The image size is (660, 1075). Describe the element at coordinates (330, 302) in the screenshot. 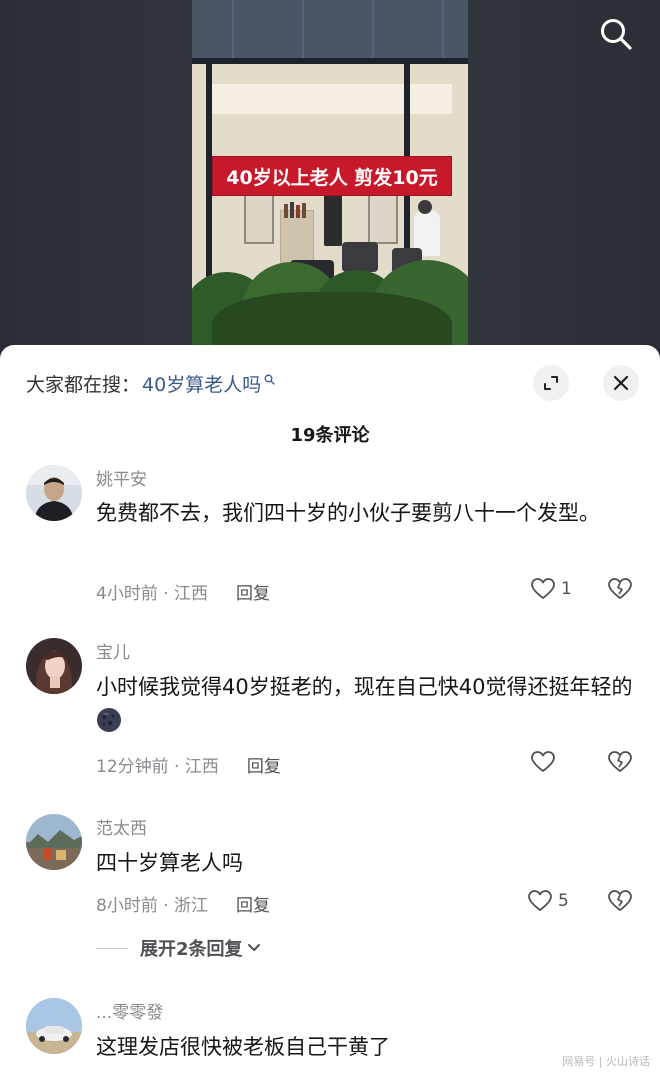

I see `shrubbery` at that location.